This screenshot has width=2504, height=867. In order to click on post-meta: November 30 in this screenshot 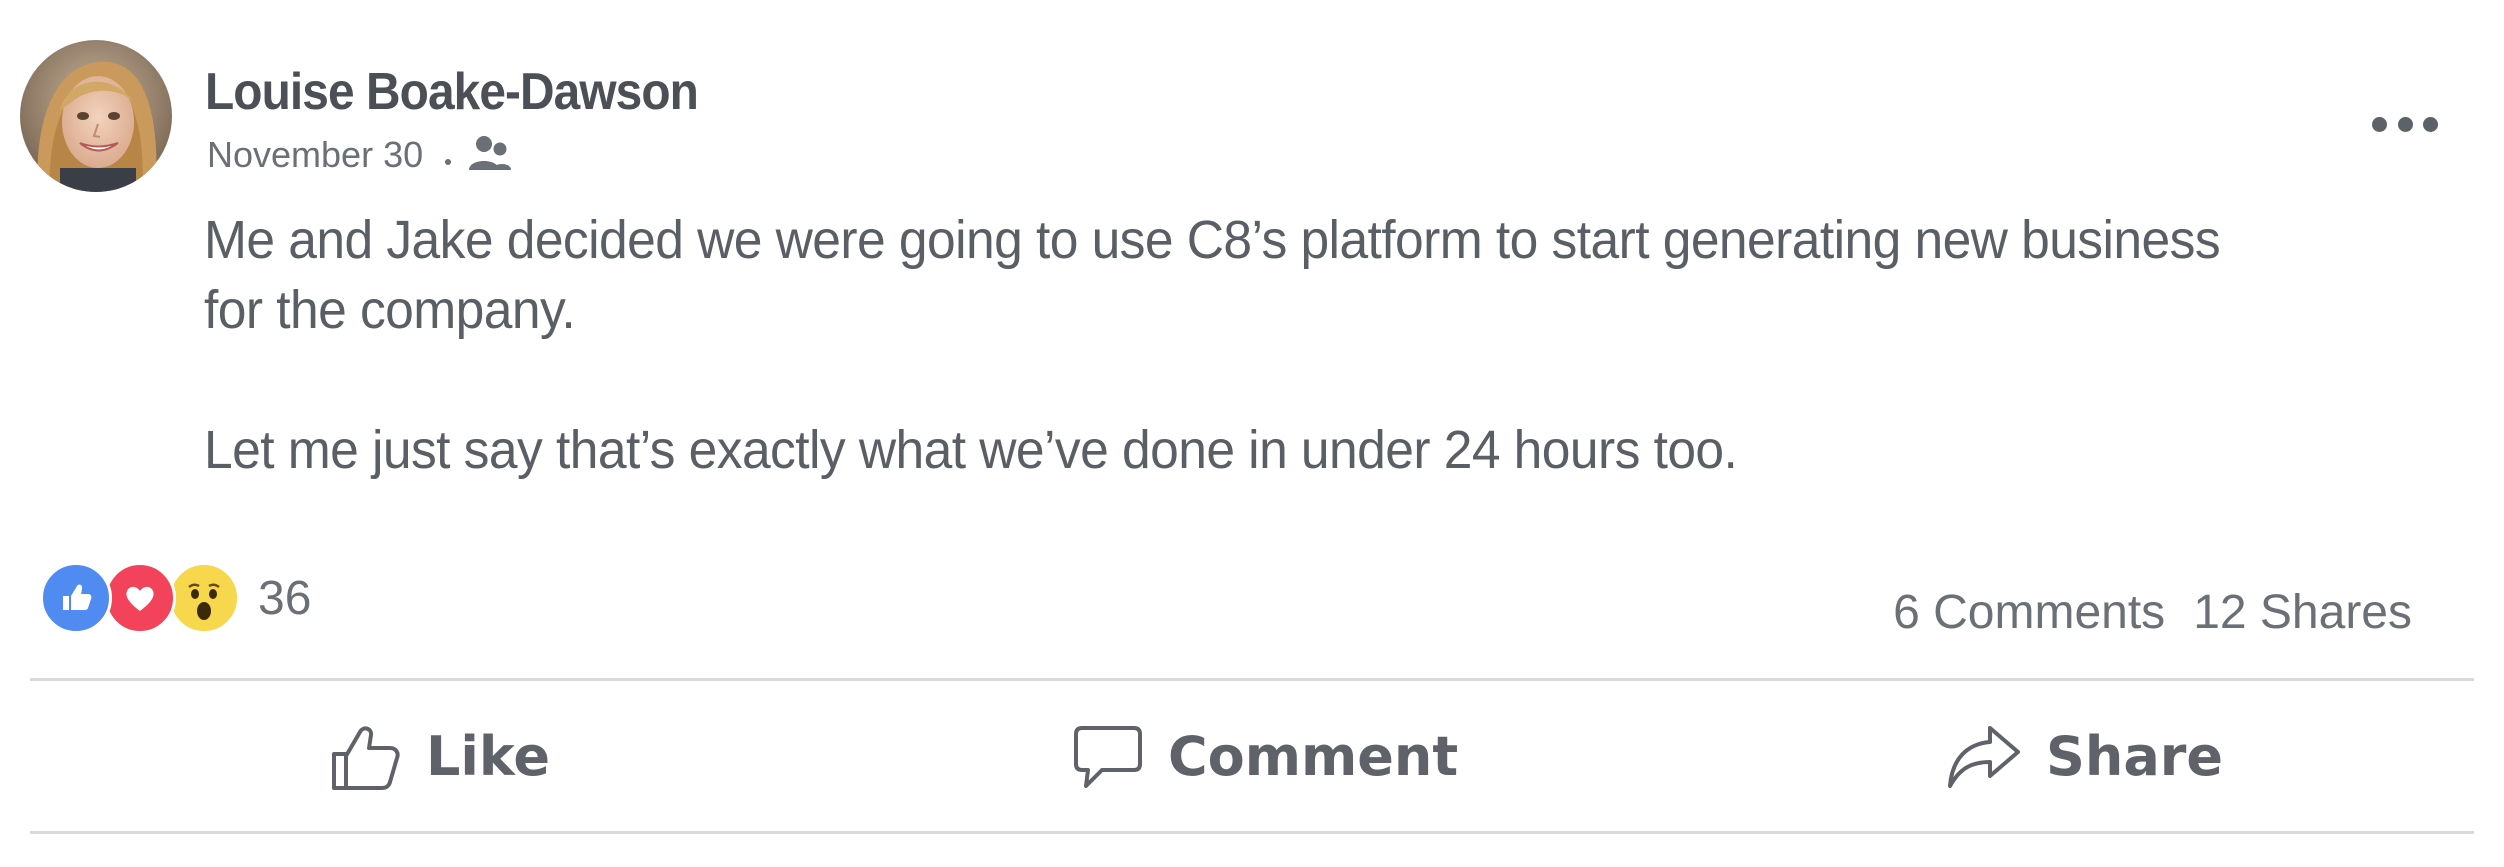, I will do `click(360, 155)`.